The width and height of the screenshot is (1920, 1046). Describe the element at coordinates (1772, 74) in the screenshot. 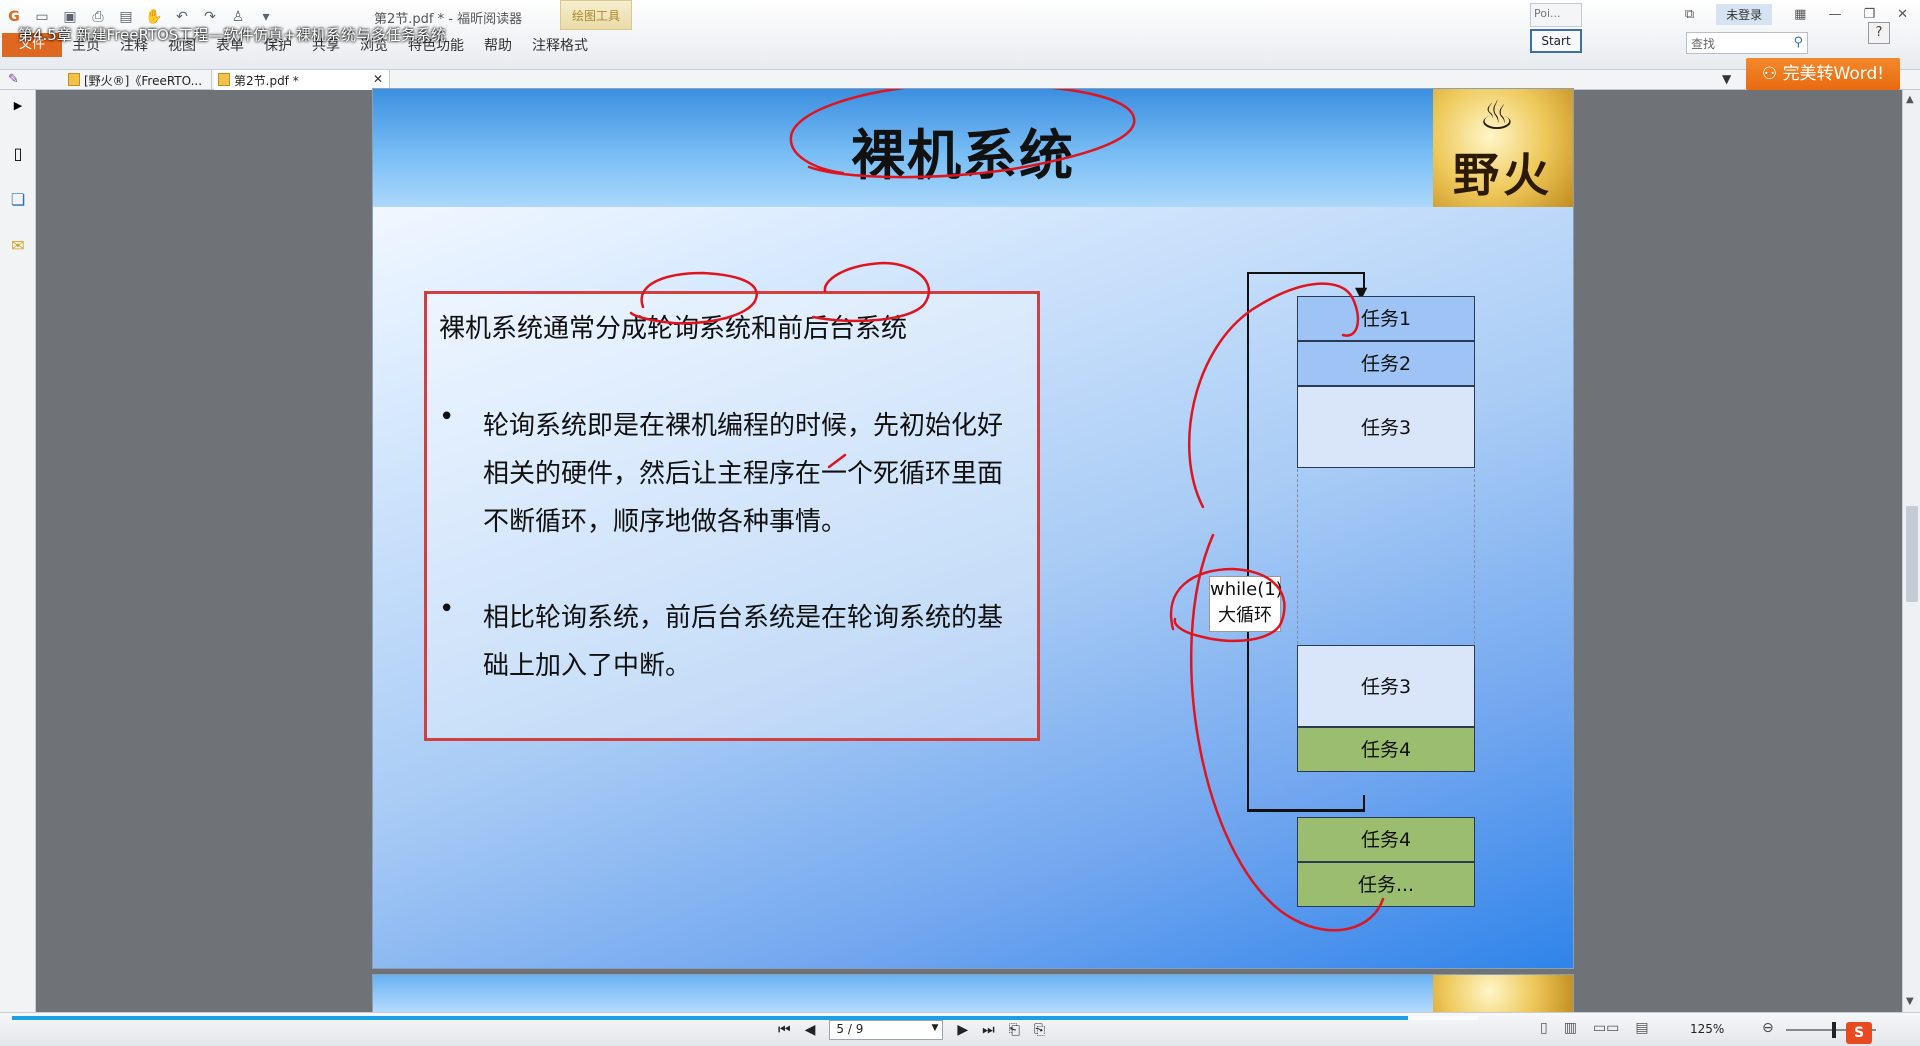

I see `convert-icon: ⚇` at that location.